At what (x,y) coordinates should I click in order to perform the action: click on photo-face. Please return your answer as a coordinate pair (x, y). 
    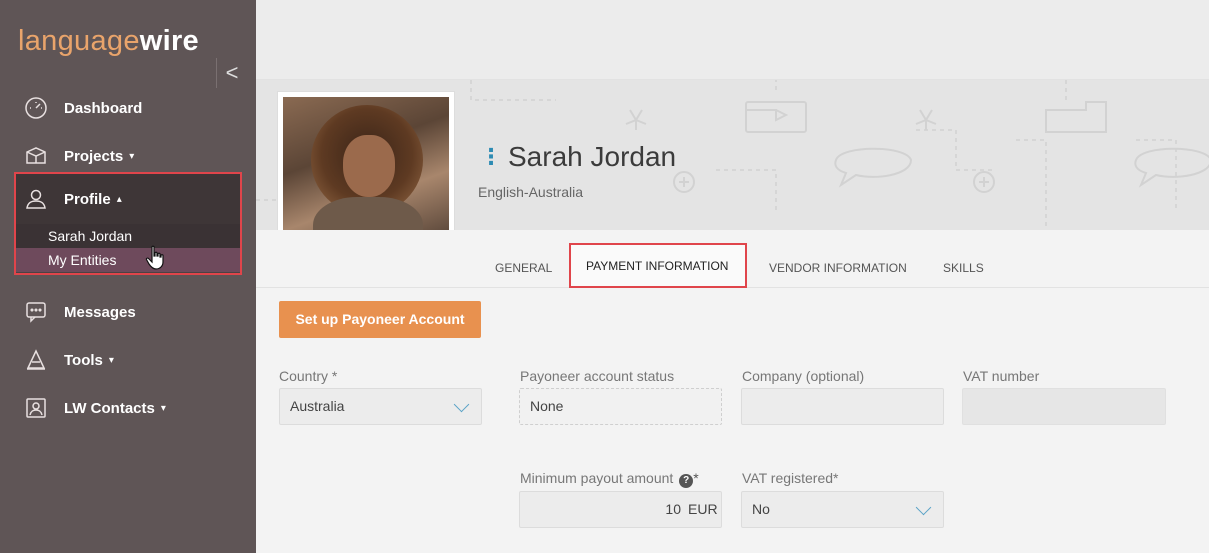
    Looking at the image, I should click on (369, 166).